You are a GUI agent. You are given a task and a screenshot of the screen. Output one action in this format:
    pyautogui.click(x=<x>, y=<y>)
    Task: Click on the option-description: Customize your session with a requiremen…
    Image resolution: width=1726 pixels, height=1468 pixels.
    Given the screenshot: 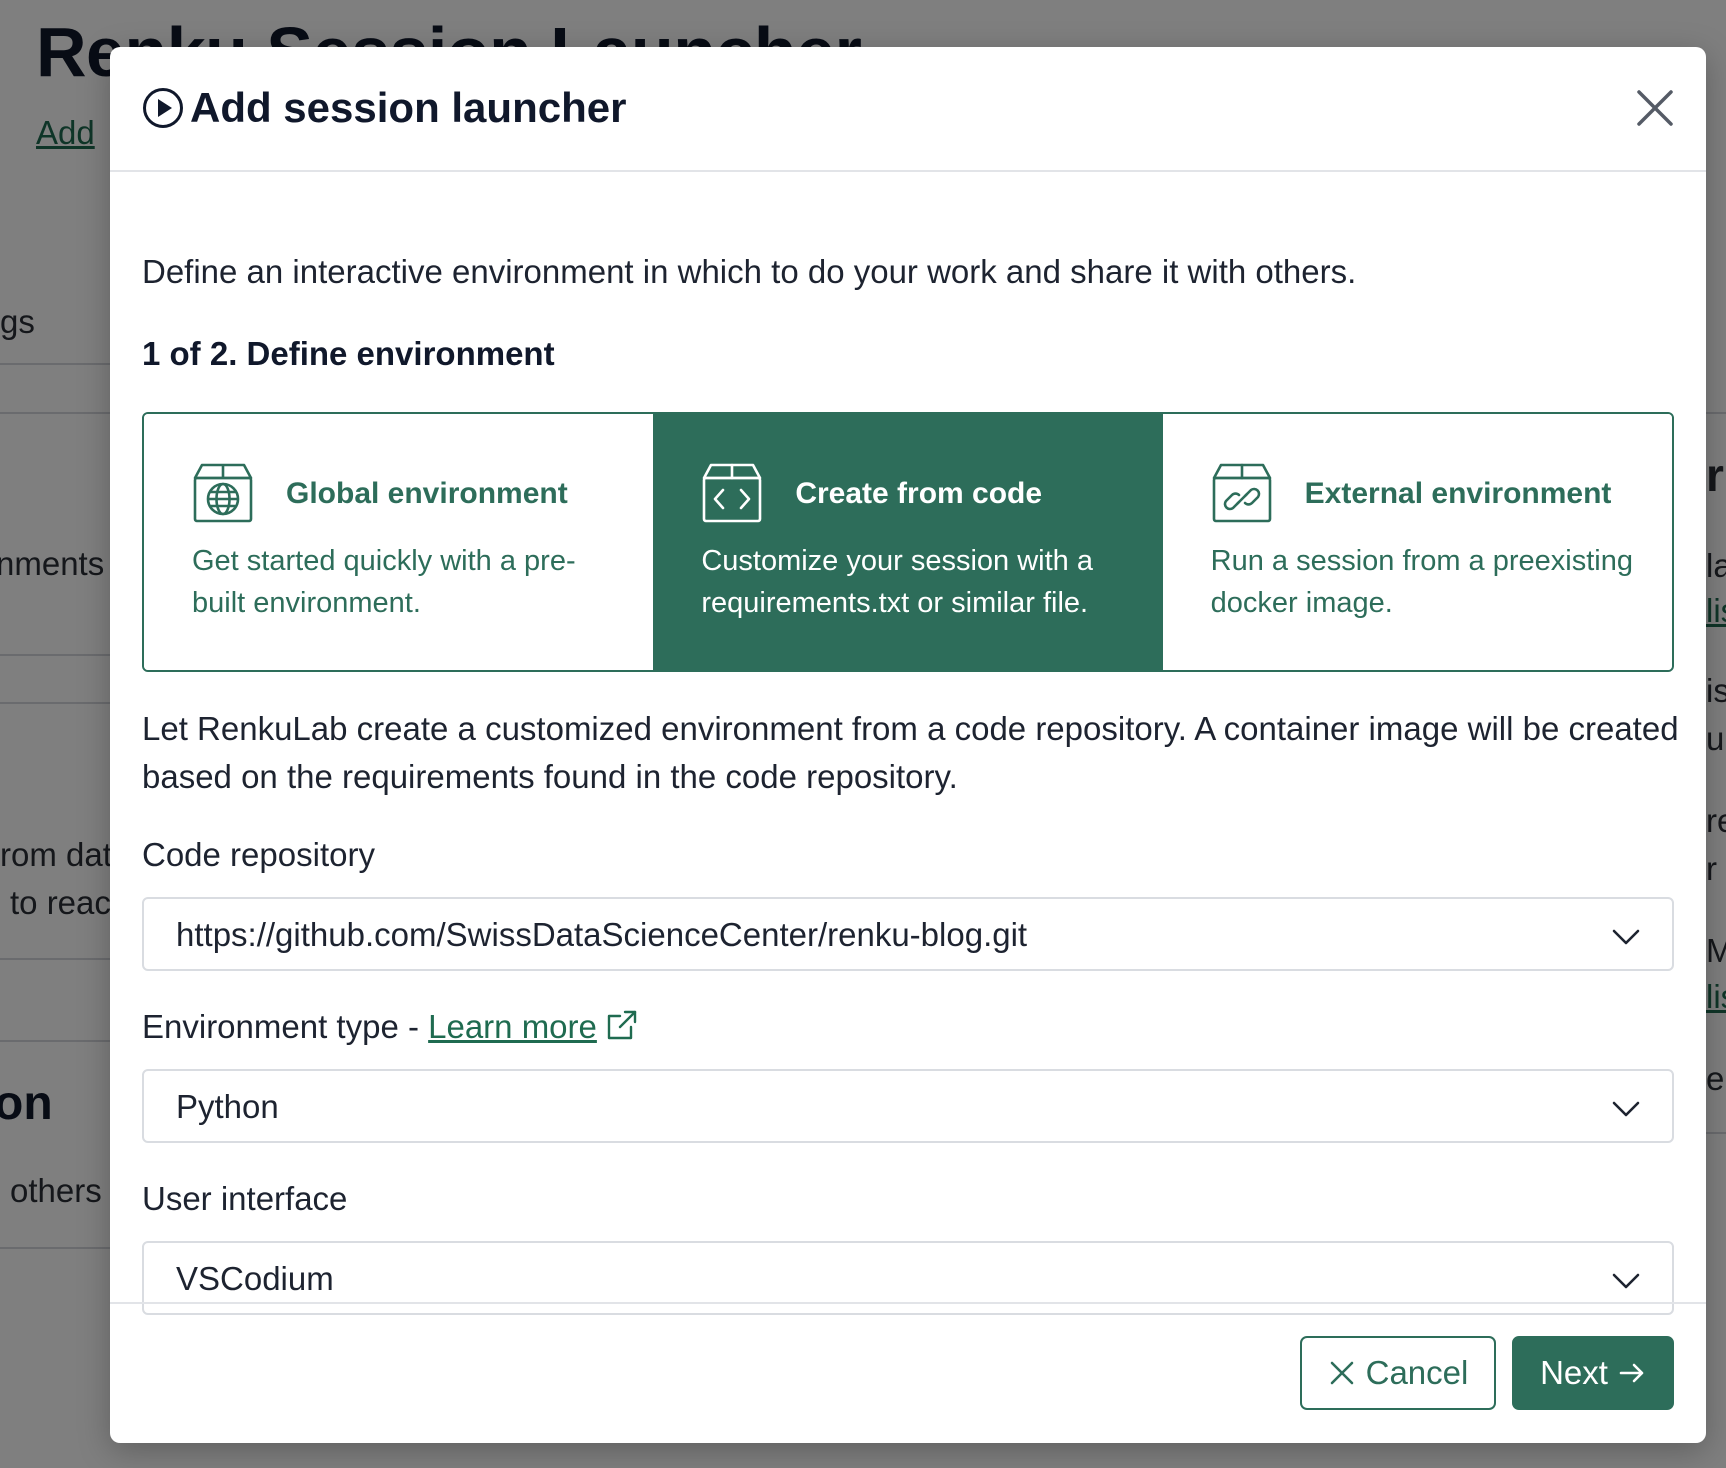 What is the action you would take?
    pyautogui.click(x=897, y=582)
    